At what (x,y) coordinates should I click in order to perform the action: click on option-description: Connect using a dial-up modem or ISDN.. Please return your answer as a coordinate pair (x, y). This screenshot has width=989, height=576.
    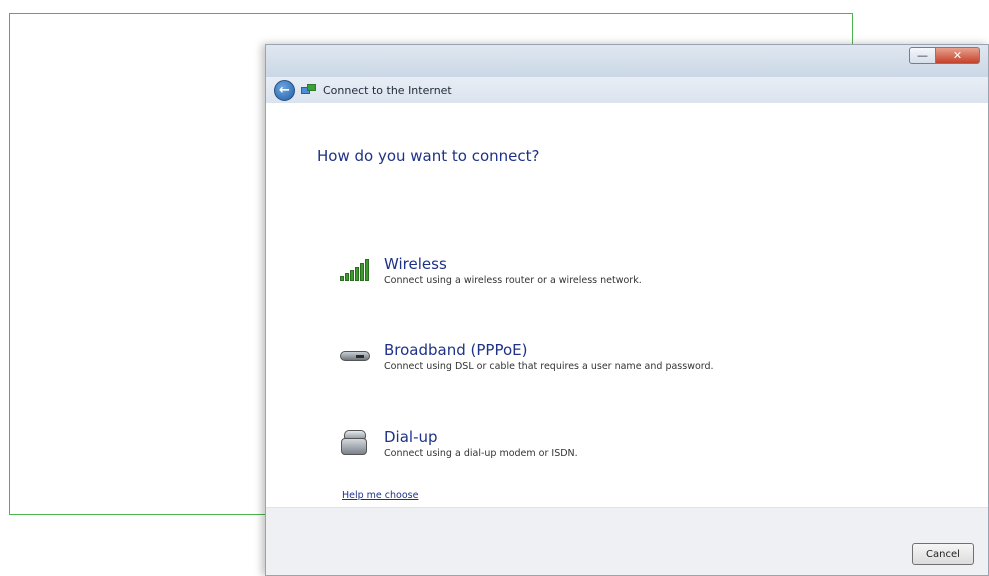
    Looking at the image, I should click on (481, 453).